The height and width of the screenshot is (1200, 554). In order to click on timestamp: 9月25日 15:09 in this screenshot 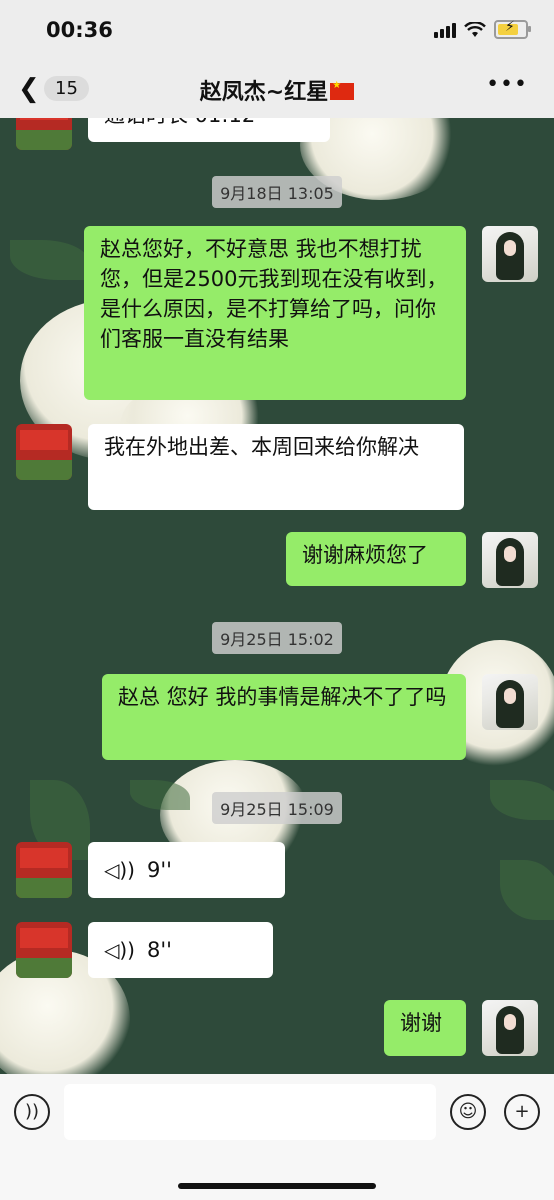, I will do `click(277, 808)`.